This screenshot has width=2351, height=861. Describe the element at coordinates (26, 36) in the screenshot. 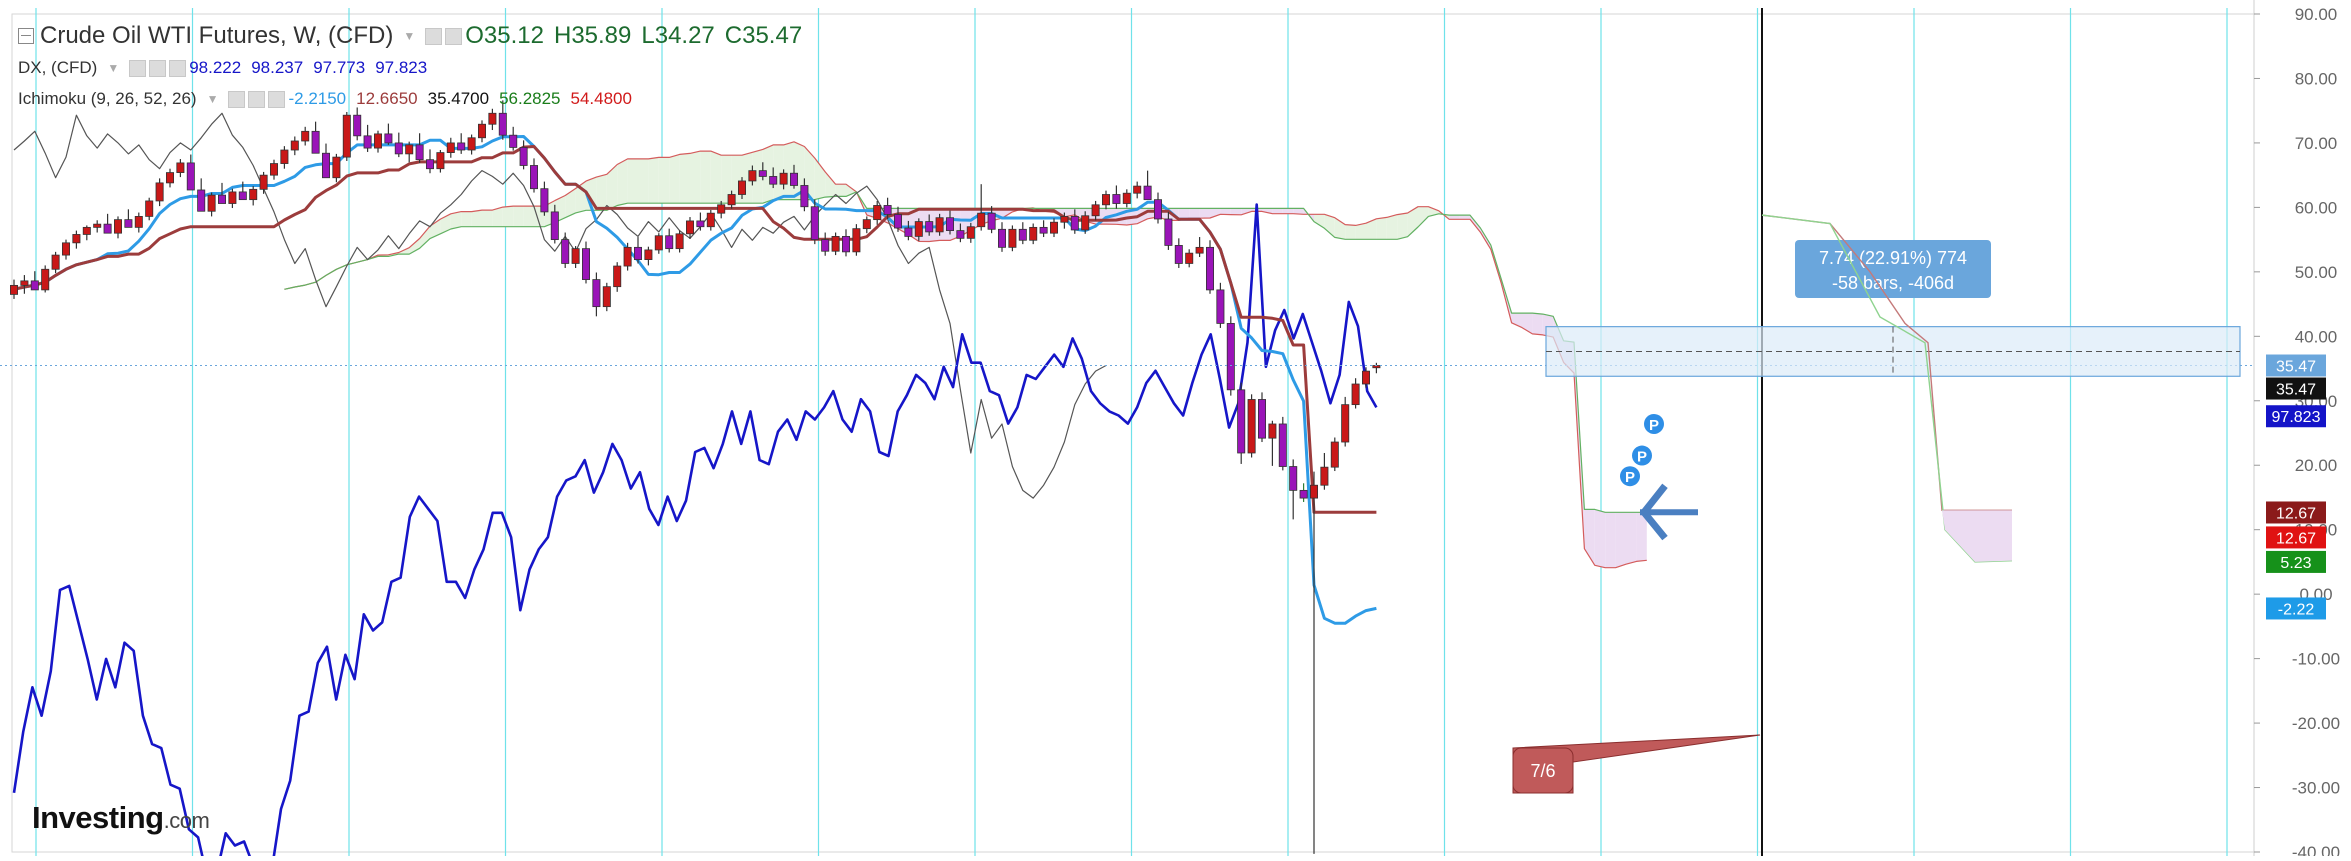

I see `collapse-icon` at that location.